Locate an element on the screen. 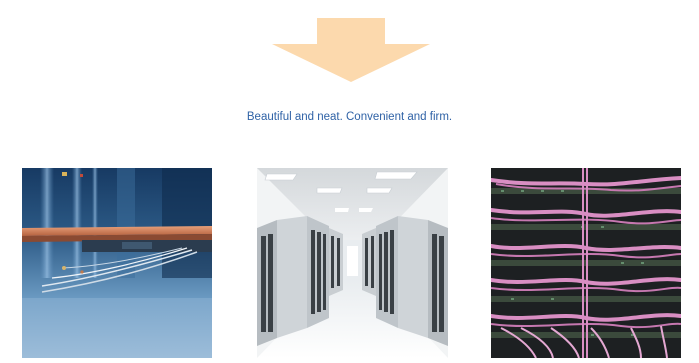 The height and width of the screenshot is (363, 699). gallery-image-server-room is located at coordinates (352, 263).